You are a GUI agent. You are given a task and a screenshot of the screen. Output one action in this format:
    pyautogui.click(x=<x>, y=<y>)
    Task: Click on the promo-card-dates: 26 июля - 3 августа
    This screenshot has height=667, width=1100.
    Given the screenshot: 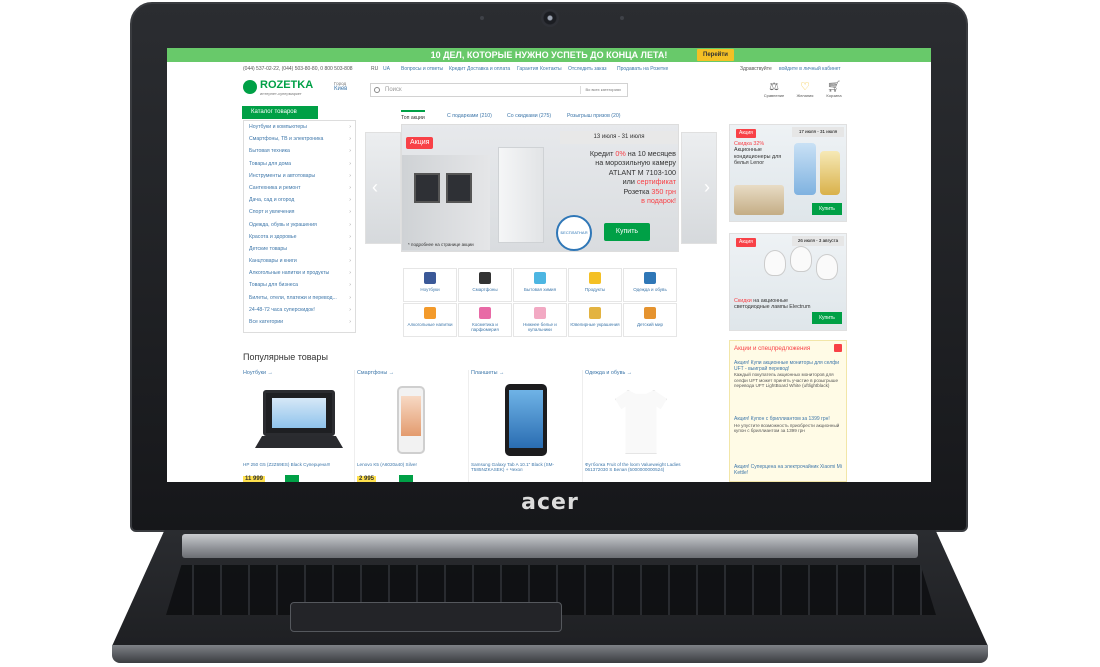 What is the action you would take?
    pyautogui.click(x=818, y=241)
    